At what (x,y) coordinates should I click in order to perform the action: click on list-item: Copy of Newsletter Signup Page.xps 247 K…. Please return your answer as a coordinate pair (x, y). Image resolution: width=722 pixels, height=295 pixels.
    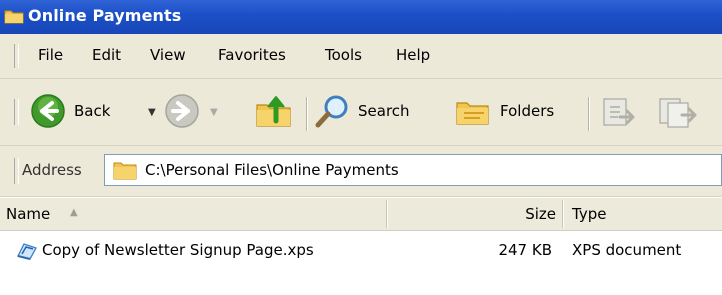
    Looking at the image, I should click on (361, 251).